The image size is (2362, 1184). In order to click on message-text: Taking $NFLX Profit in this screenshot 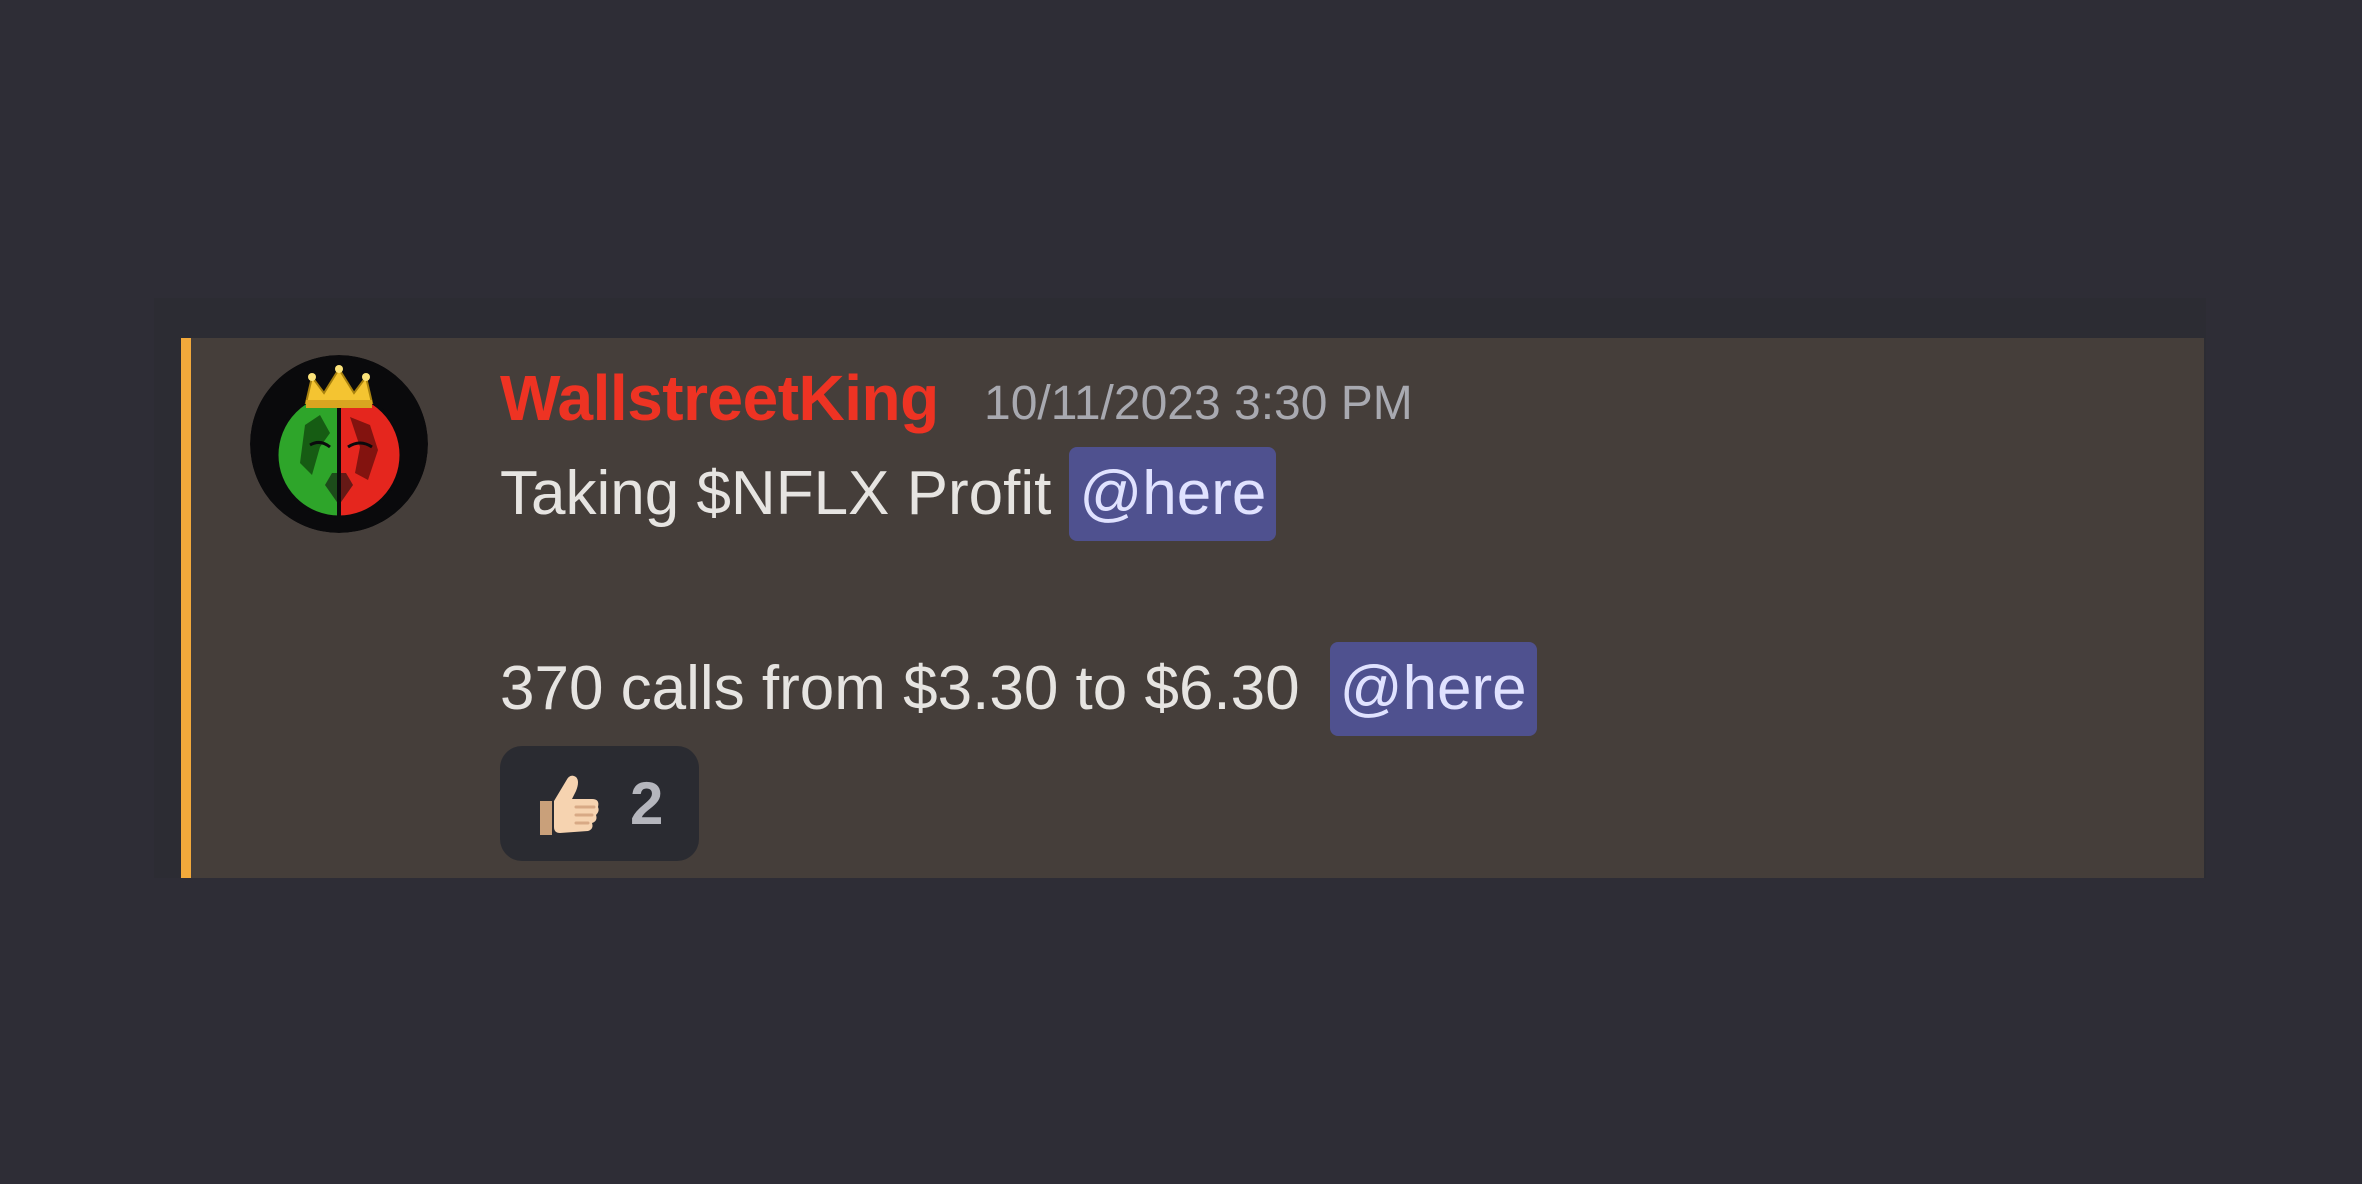, I will do `click(776, 493)`.